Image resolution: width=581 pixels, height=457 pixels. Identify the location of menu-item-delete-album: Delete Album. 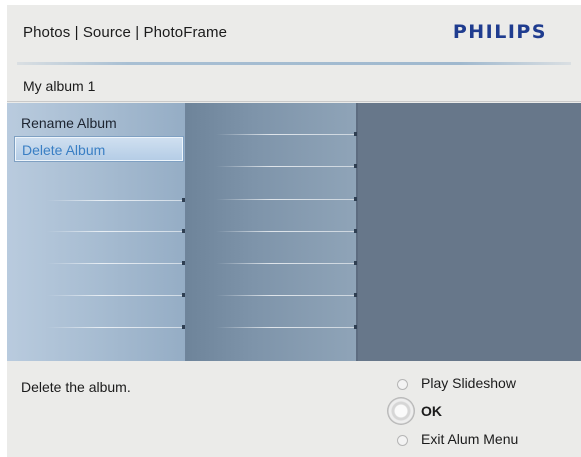
(99, 149).